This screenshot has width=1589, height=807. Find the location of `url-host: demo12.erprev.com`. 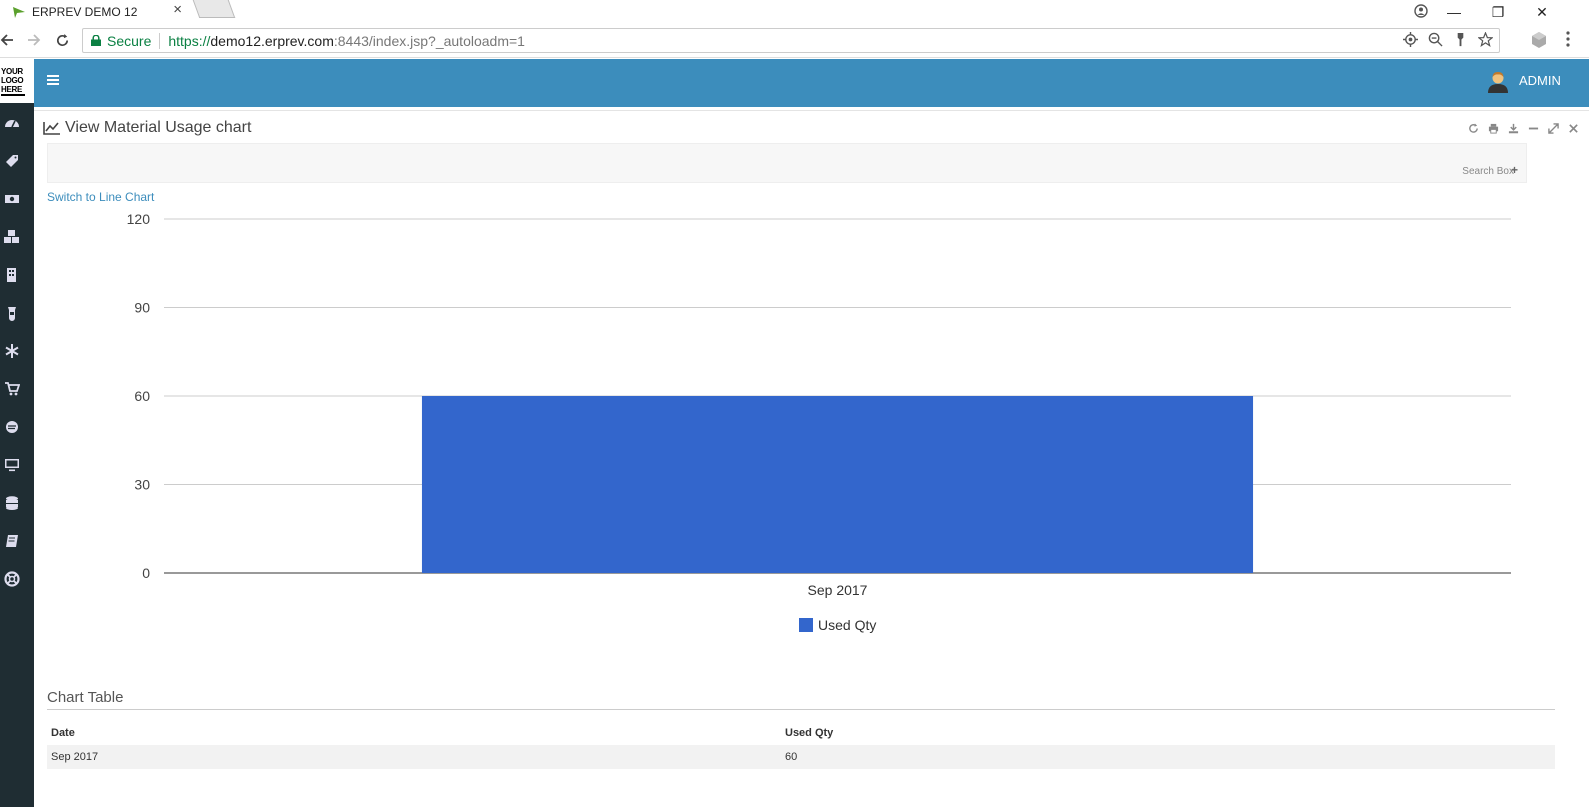

url-host: demo12.erprev.com is located at coordinates (272, 40).